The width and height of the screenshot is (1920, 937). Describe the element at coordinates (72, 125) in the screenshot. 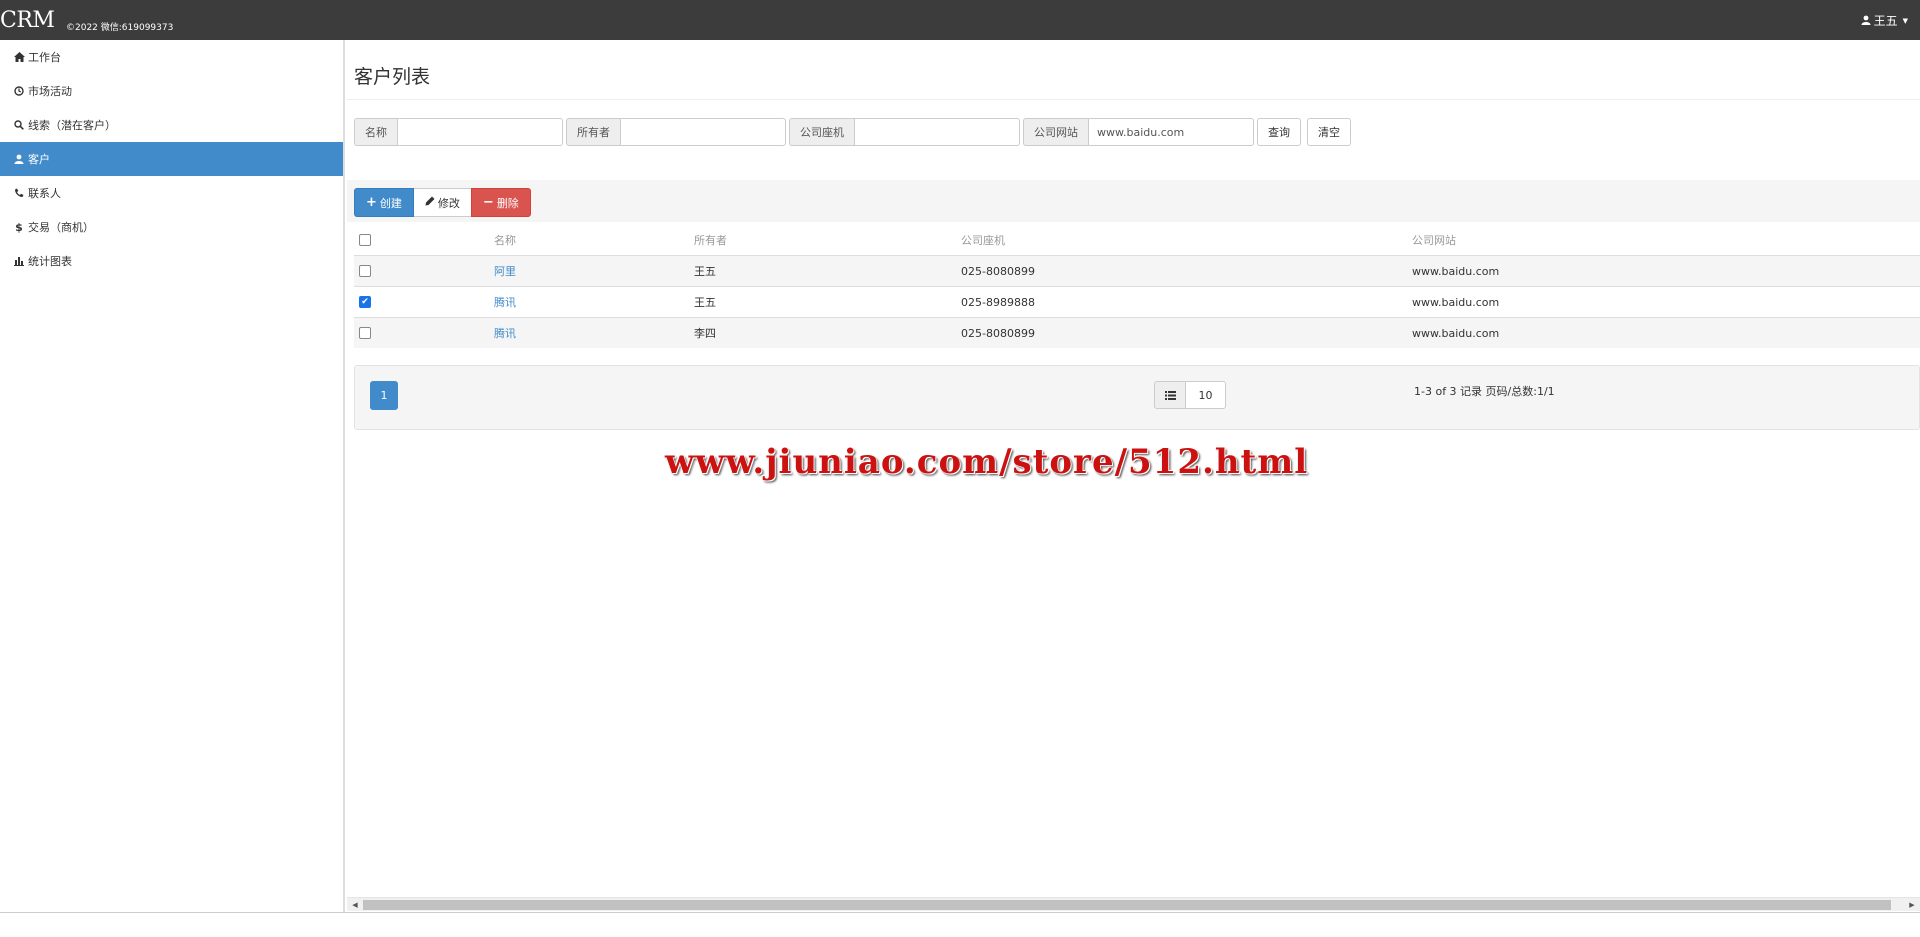

I see `sidebar-item-label: 线索（潜在客户）` at that location.